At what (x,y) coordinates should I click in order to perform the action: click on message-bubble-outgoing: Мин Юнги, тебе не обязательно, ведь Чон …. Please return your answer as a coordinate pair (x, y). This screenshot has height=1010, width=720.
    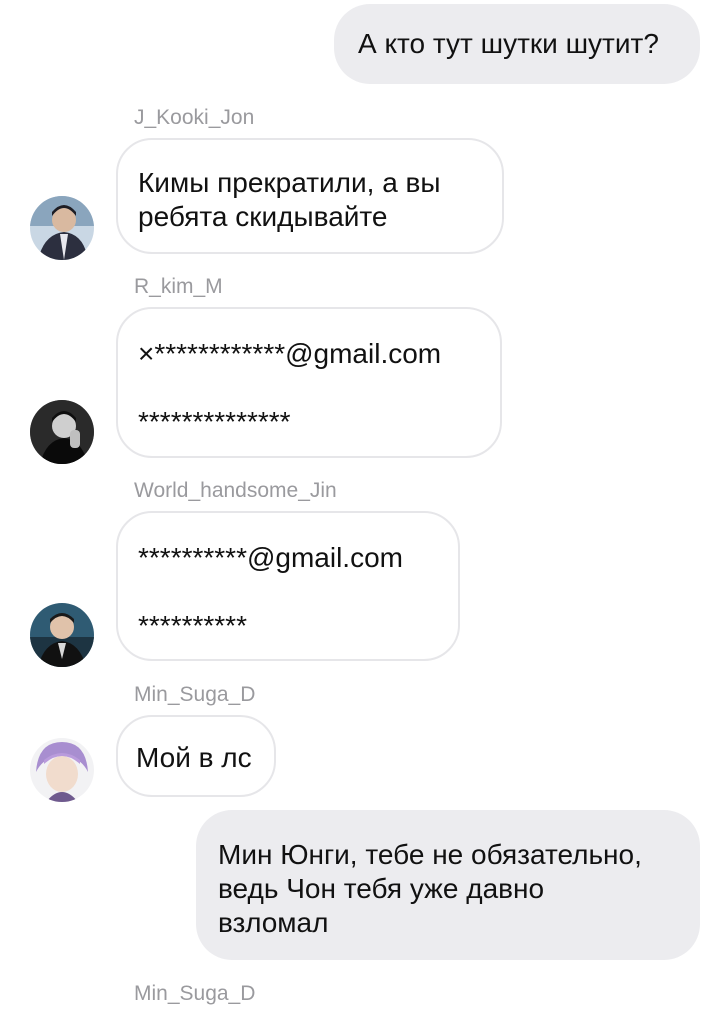
    Looking at the image, I should click on (448, 885).